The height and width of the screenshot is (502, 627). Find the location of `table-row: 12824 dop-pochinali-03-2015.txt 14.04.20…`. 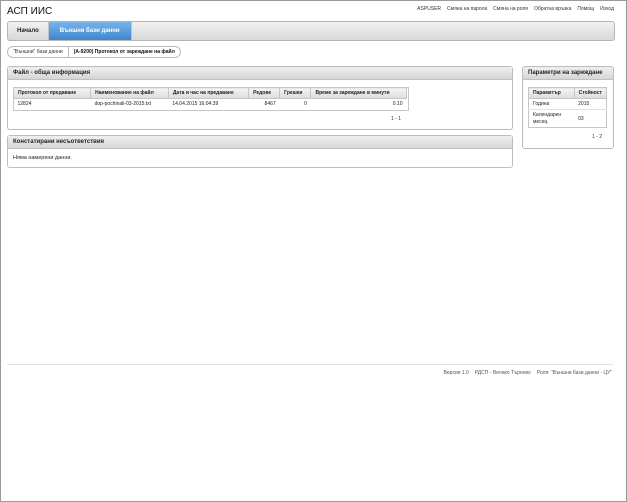

table-row: 12824 dop-pochinali-03-2015.txt 14.04.20… is located at coordinates (210, 103).